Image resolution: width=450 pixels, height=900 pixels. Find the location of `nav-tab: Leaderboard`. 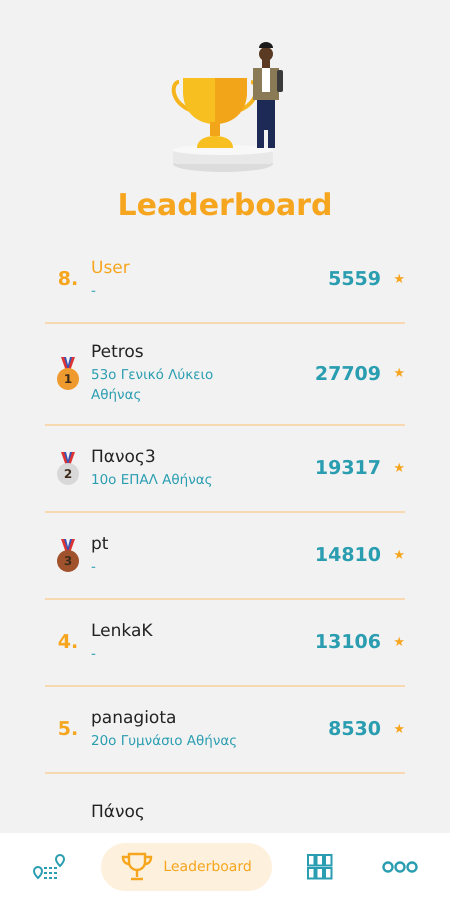

nav-tab: Leaderboard is located at coordinates (186, 866).